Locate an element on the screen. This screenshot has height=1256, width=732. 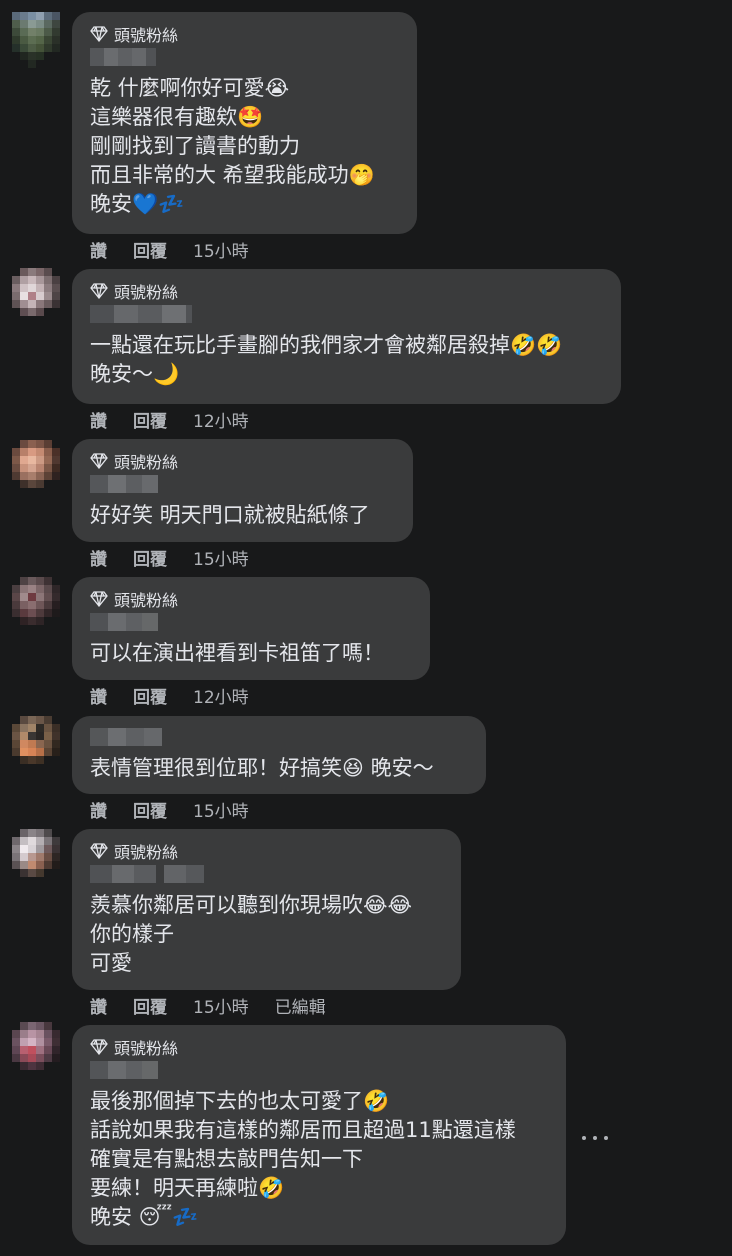
comment-bubble: 頭號粉絲 可以在演出裡看到卡祖笛了嗎！ is located at coordinates (251, 628).